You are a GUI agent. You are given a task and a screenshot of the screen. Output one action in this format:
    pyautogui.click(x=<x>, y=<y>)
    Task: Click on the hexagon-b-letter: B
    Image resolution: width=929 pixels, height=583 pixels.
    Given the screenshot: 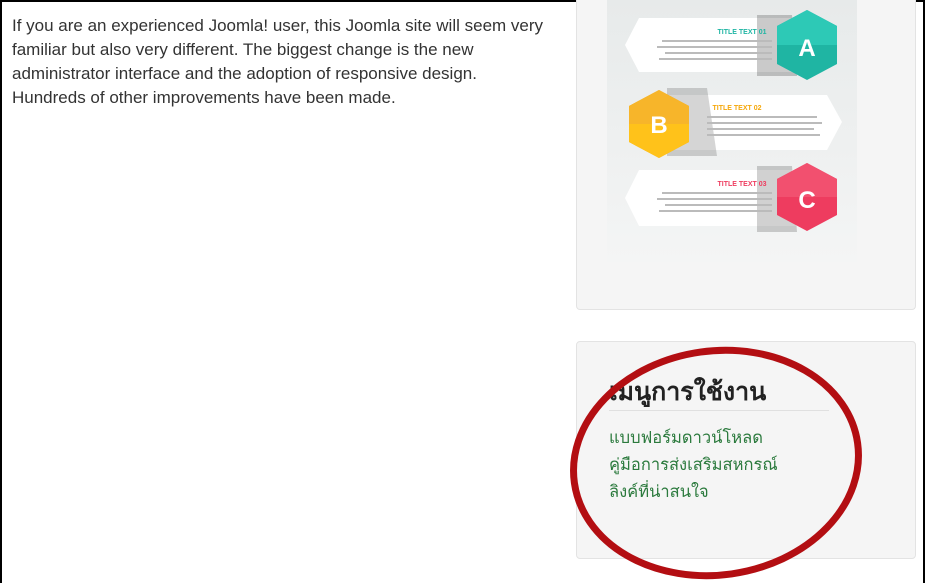 What is the action you would take?
    pyautogui.click(x=658, y=125)
    